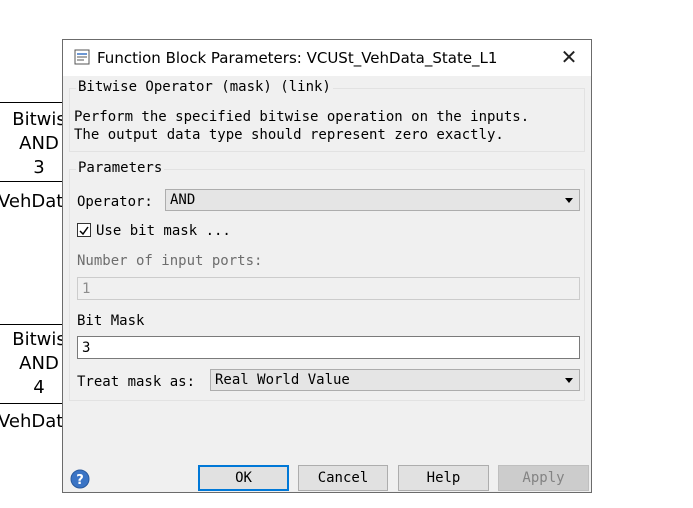 The image size is (693, 508). Describe the element at coordinates (32, 421) in the screenshot. I see `background-label-vehdat-2: VehDat` at that location.